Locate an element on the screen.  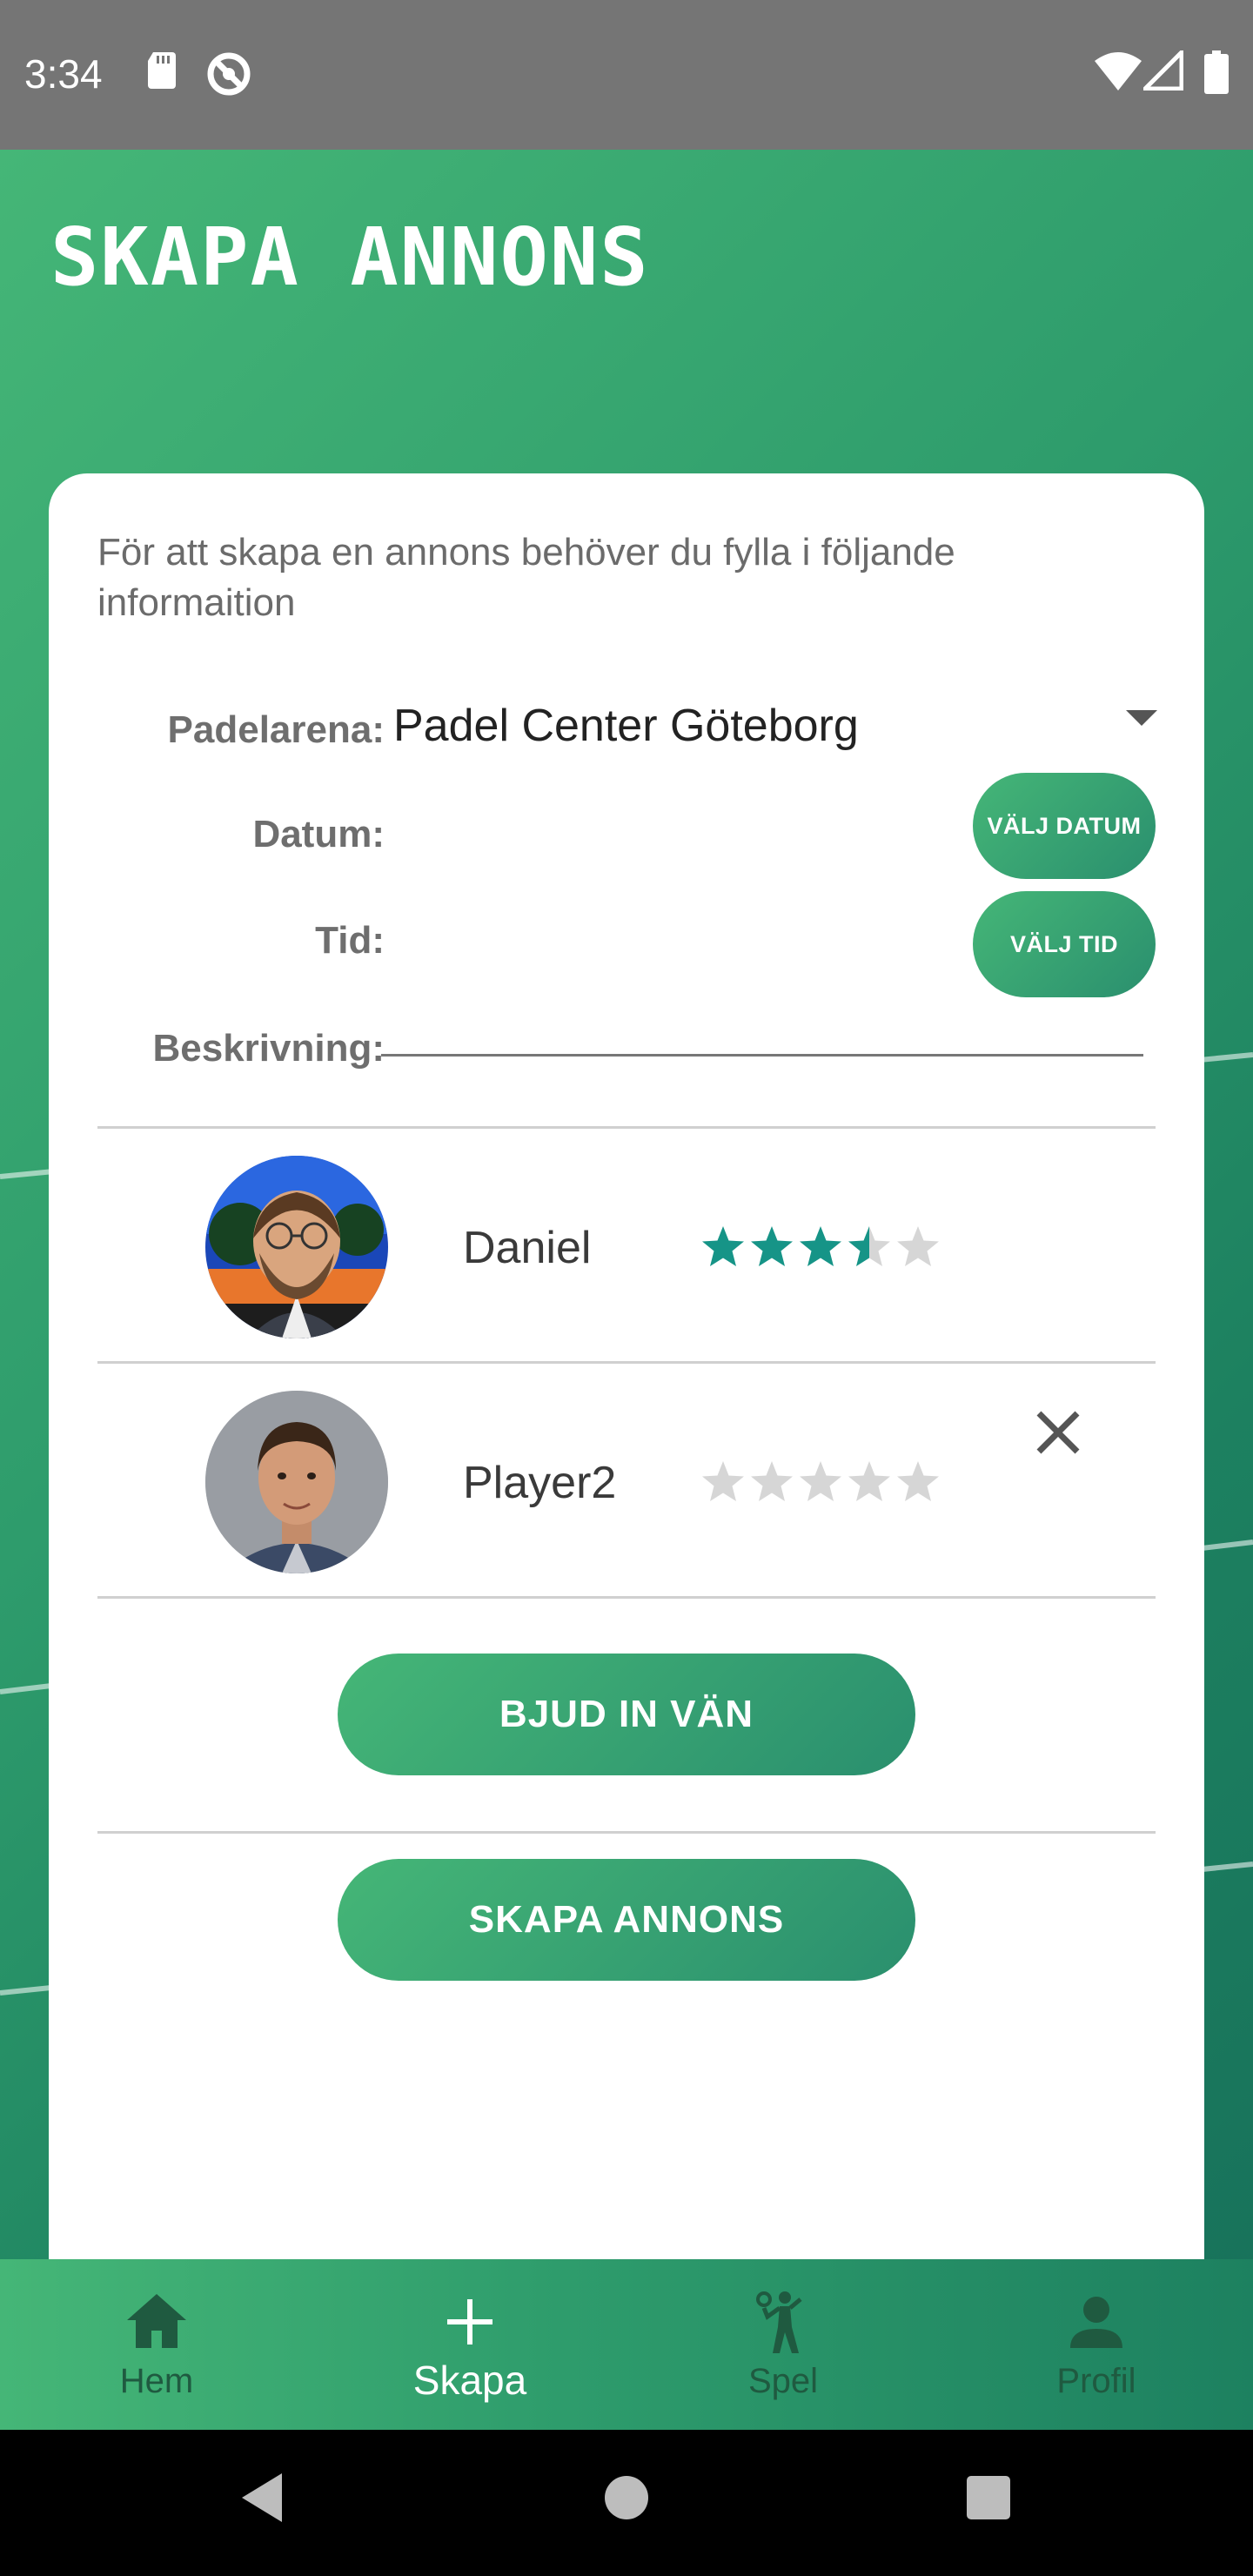
nav-label: Profil is located at coordinates (1096, 2381).